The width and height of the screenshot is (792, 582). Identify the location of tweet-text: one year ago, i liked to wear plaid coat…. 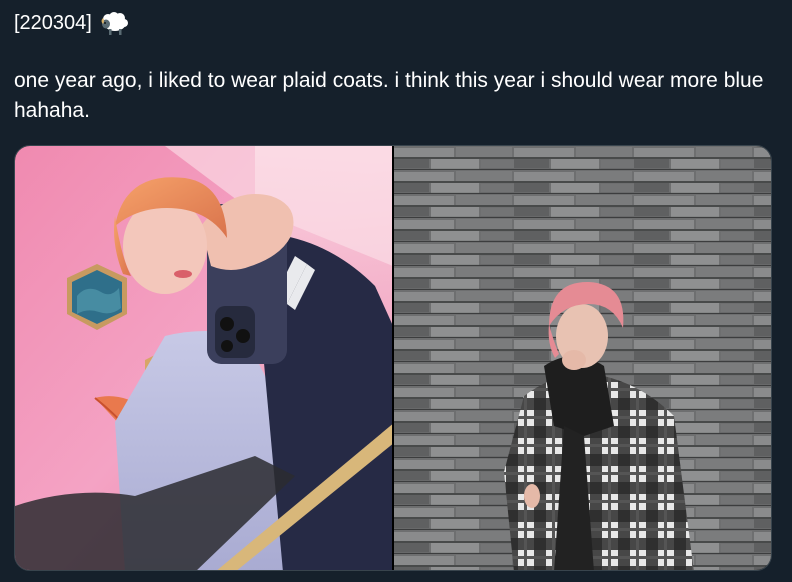
(389, 95).